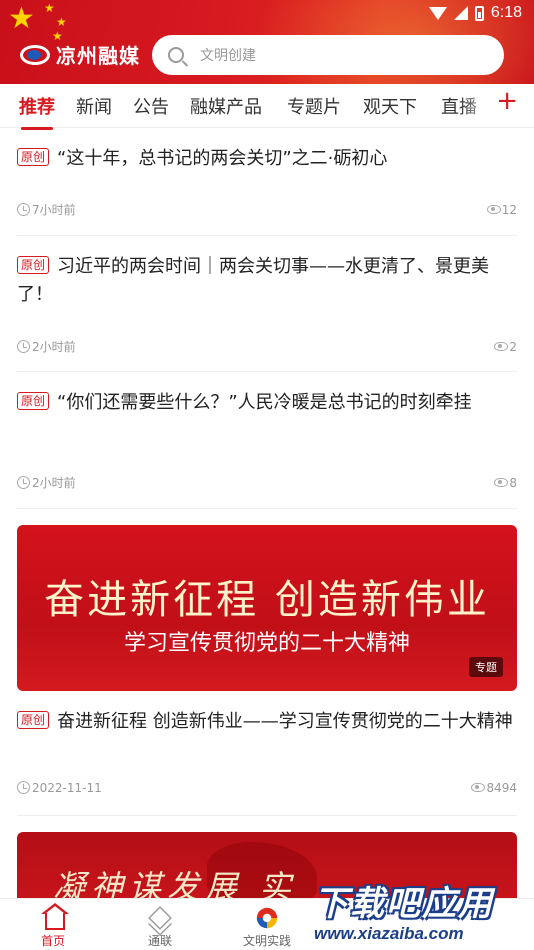 This screenshot has width=534, height=950. What do you see at coordinates (480, 105) in the screenshot?
I see `tab-fade` at bounding box center [480, 105].